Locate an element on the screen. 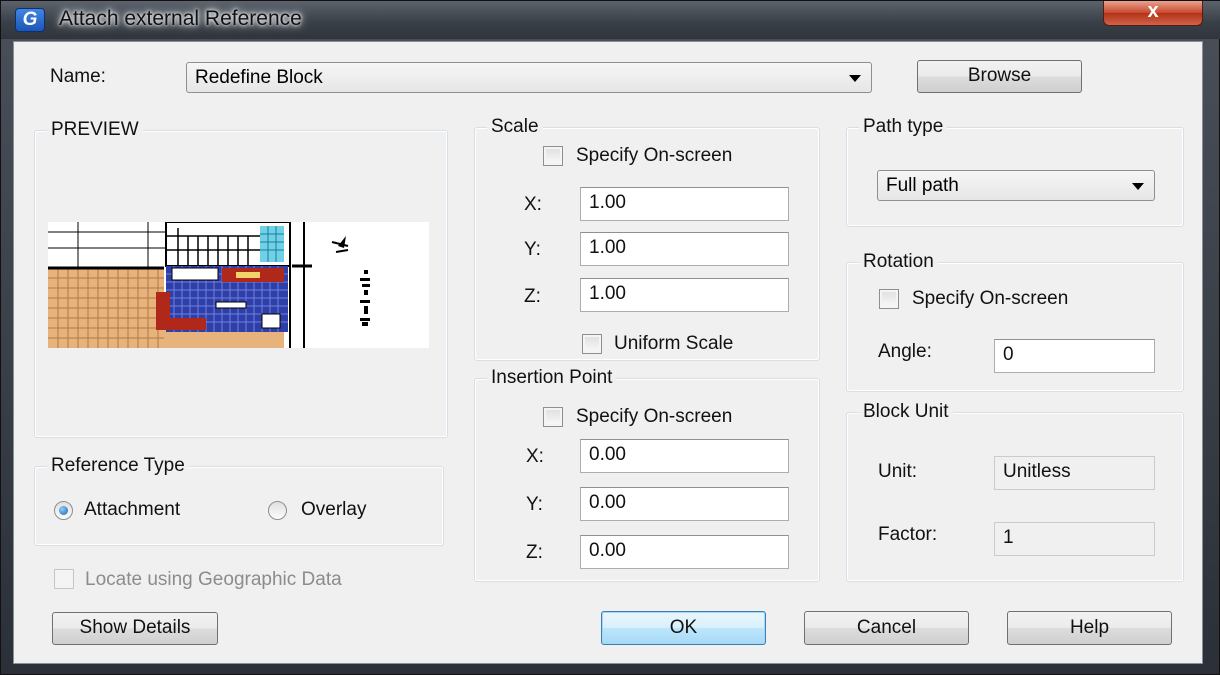 The width and height of the screenshot is (1220, 675). angle-input: 0 is located at coordinates (1074, 356).